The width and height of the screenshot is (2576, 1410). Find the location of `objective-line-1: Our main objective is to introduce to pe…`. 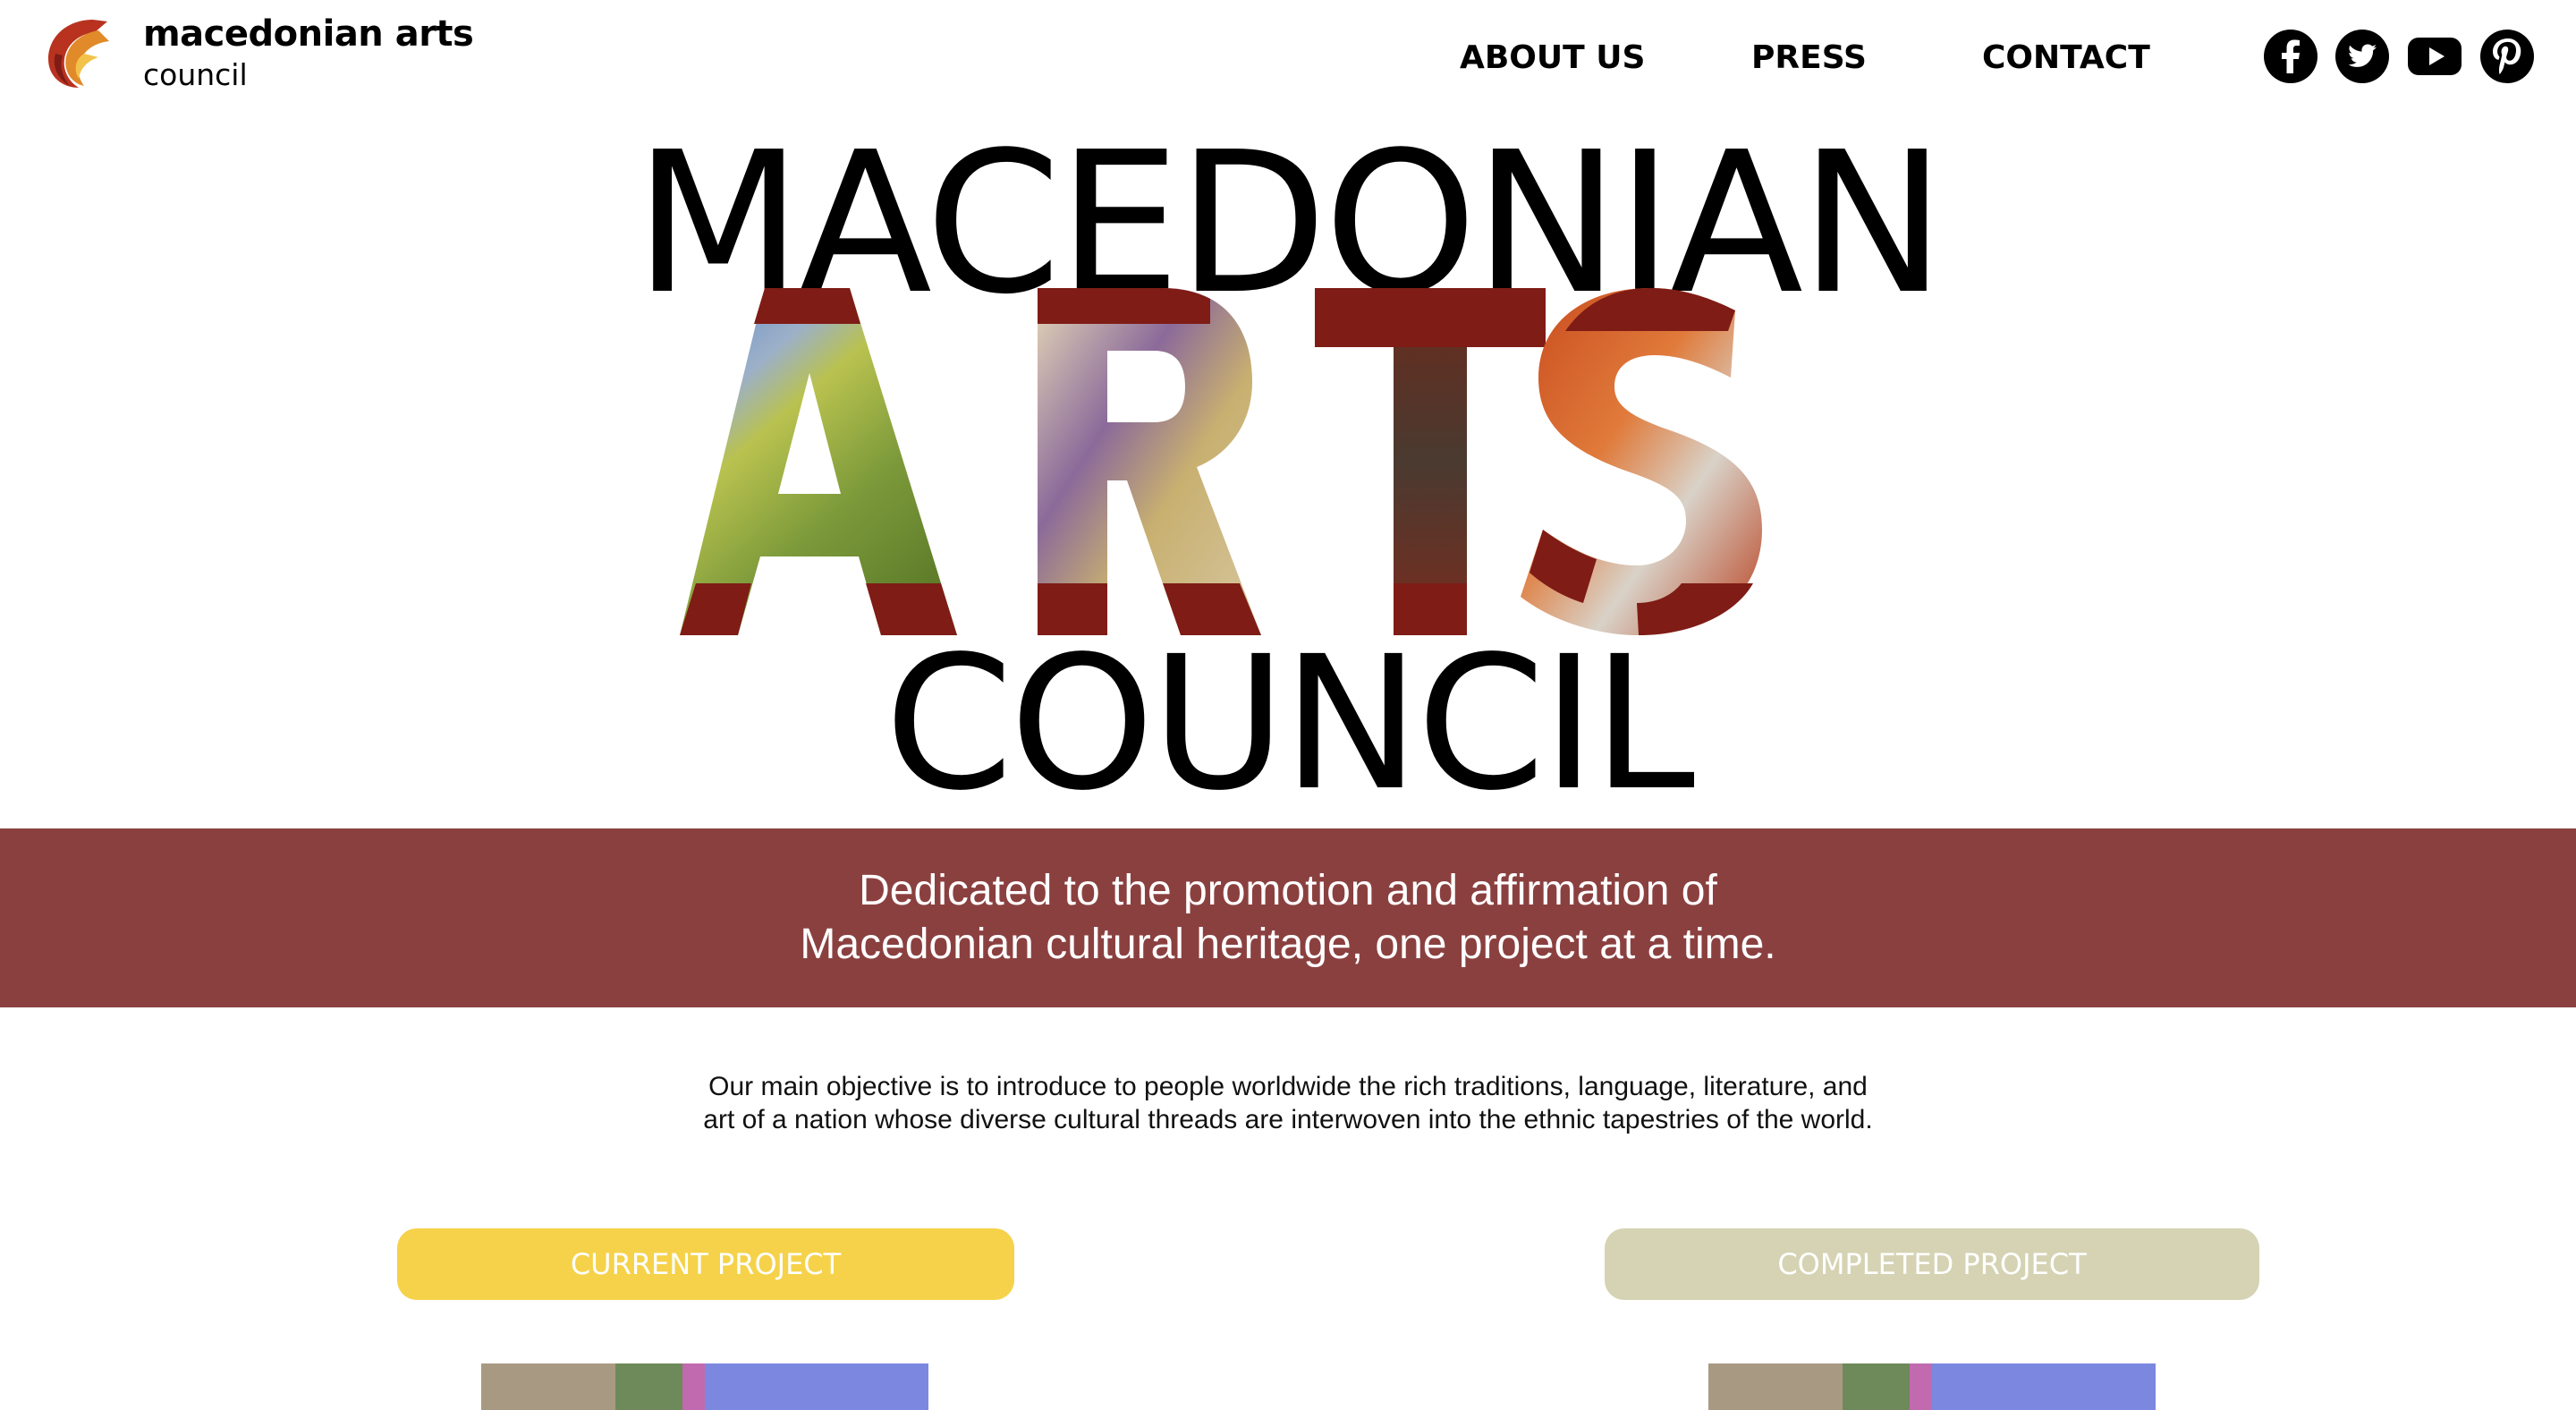

objective-line-1: Our main objective is to introduce to pe… is located at coordinates (1288, 1086).